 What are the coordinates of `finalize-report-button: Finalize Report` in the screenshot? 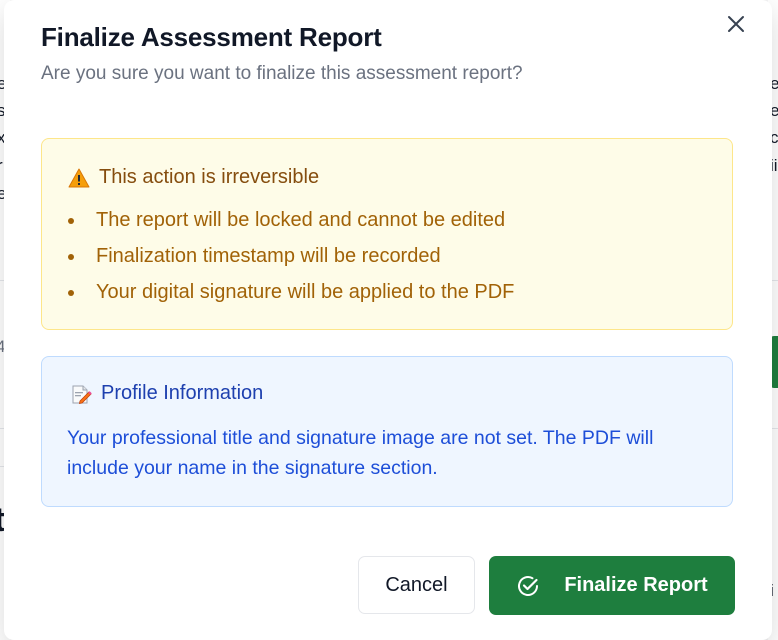 It's located at (612, 585).